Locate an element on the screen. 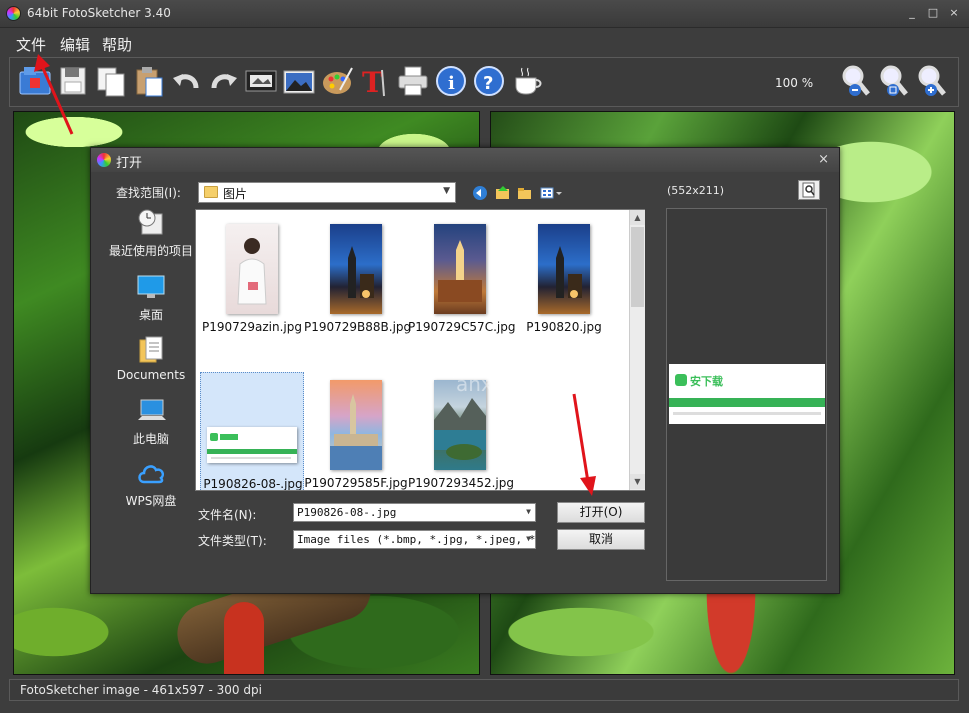 The height and width of the screenshot is (713, 969). maximize-button: □ is located at coordinates (933, 13).